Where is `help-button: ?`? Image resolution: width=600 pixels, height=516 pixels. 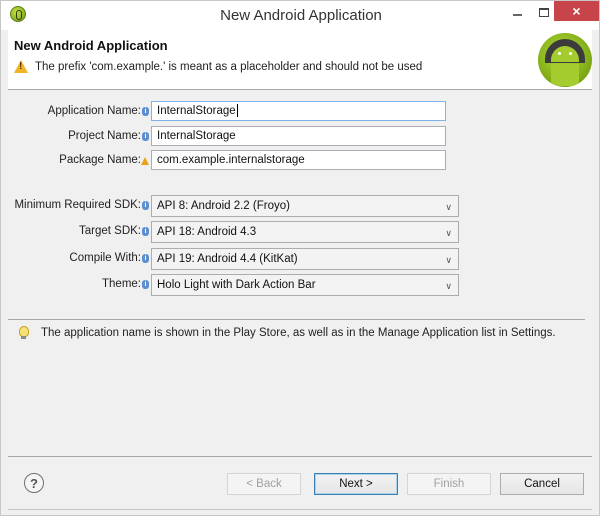
help-button: ? is located at coordinates (34, 483).